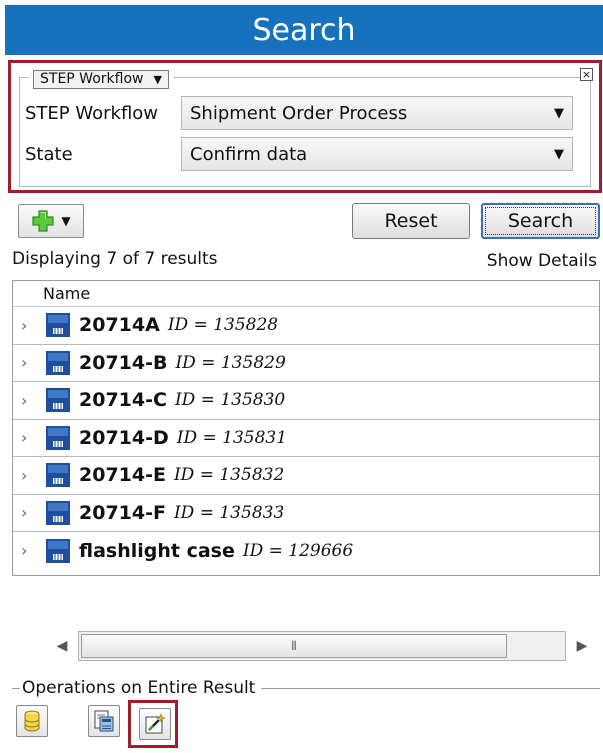 The image size is (603, 753). I want to click on export-icon, so click(104, 721).